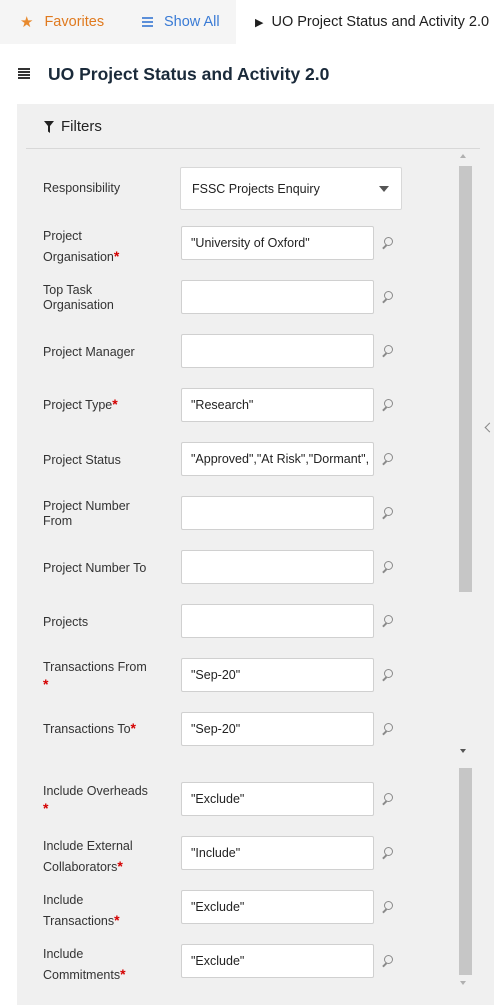 This screenshot has height=1005, width=494. I want to click on filter-label: Include Transactions*, so click(83, 910).